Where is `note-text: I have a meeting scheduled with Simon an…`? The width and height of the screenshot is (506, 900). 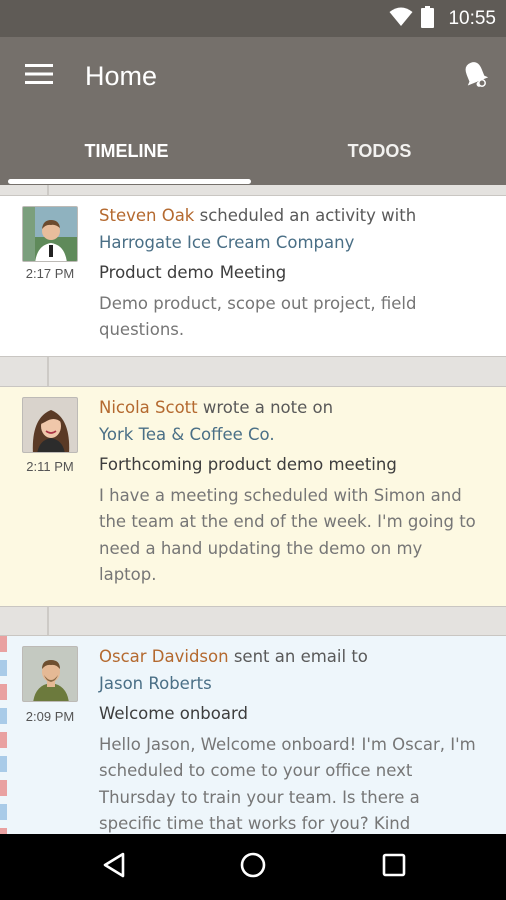 note-text: I have a meeting scheduled with Simon an… is located at coordinates (287, 535).